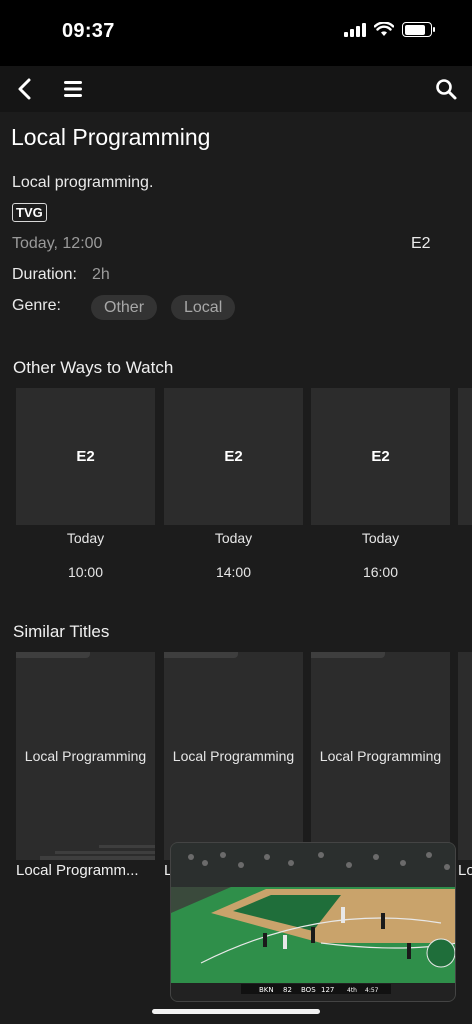 The height and width of the screenshot is (1024, 472). Describe the element at coordinates (203, 307) in the screenshot. I see `genre-chip-local: Local` at that location.